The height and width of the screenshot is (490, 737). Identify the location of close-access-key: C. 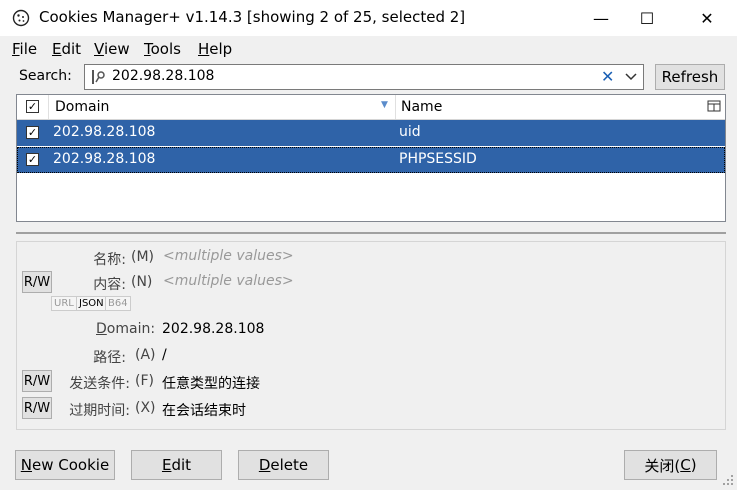
(685, 465).